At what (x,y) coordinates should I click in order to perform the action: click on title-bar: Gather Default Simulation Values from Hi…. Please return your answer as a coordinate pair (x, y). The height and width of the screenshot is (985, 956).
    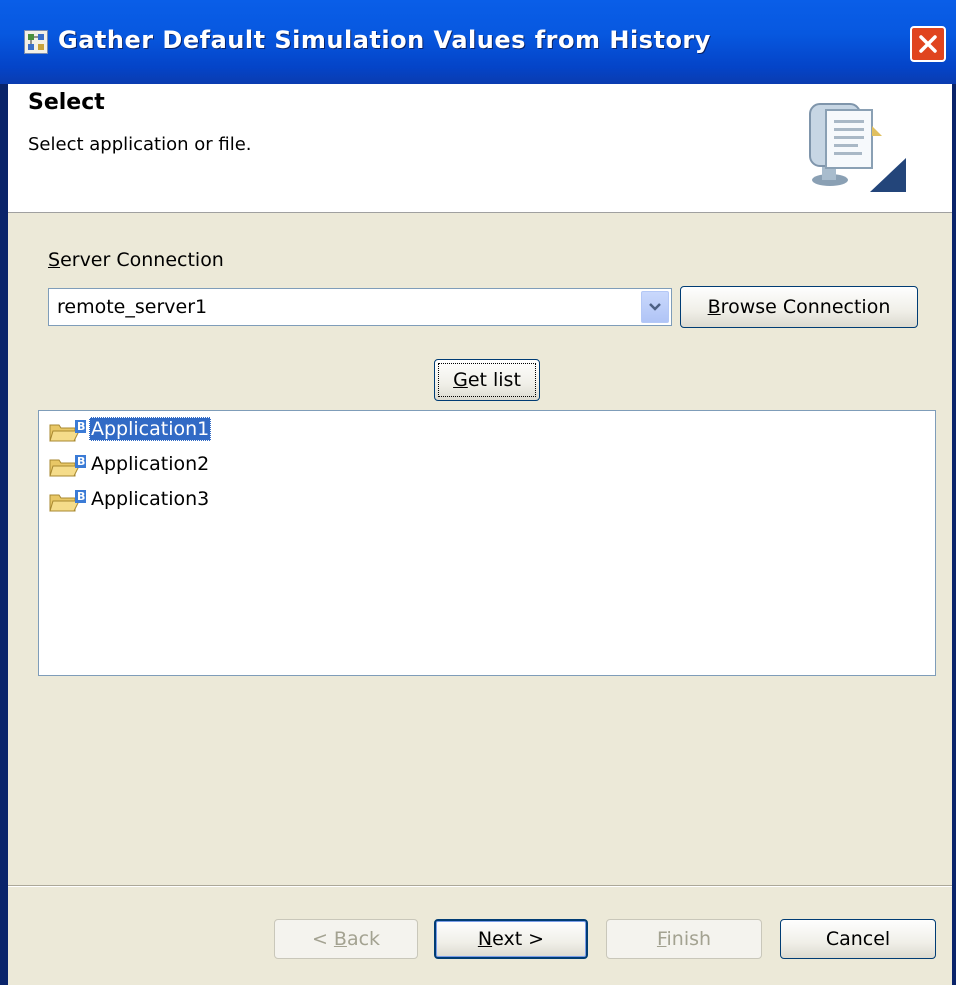
    Looking at the image, I should click on (478, 42).